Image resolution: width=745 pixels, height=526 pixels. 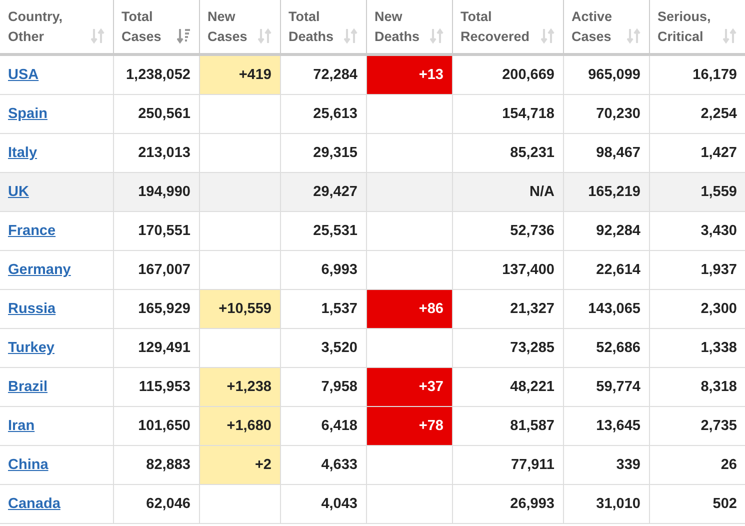 What do you see at coordinates (28, 387) in the screenshot?
I see `country-link: Brazil` at bounding box center [28, 387].